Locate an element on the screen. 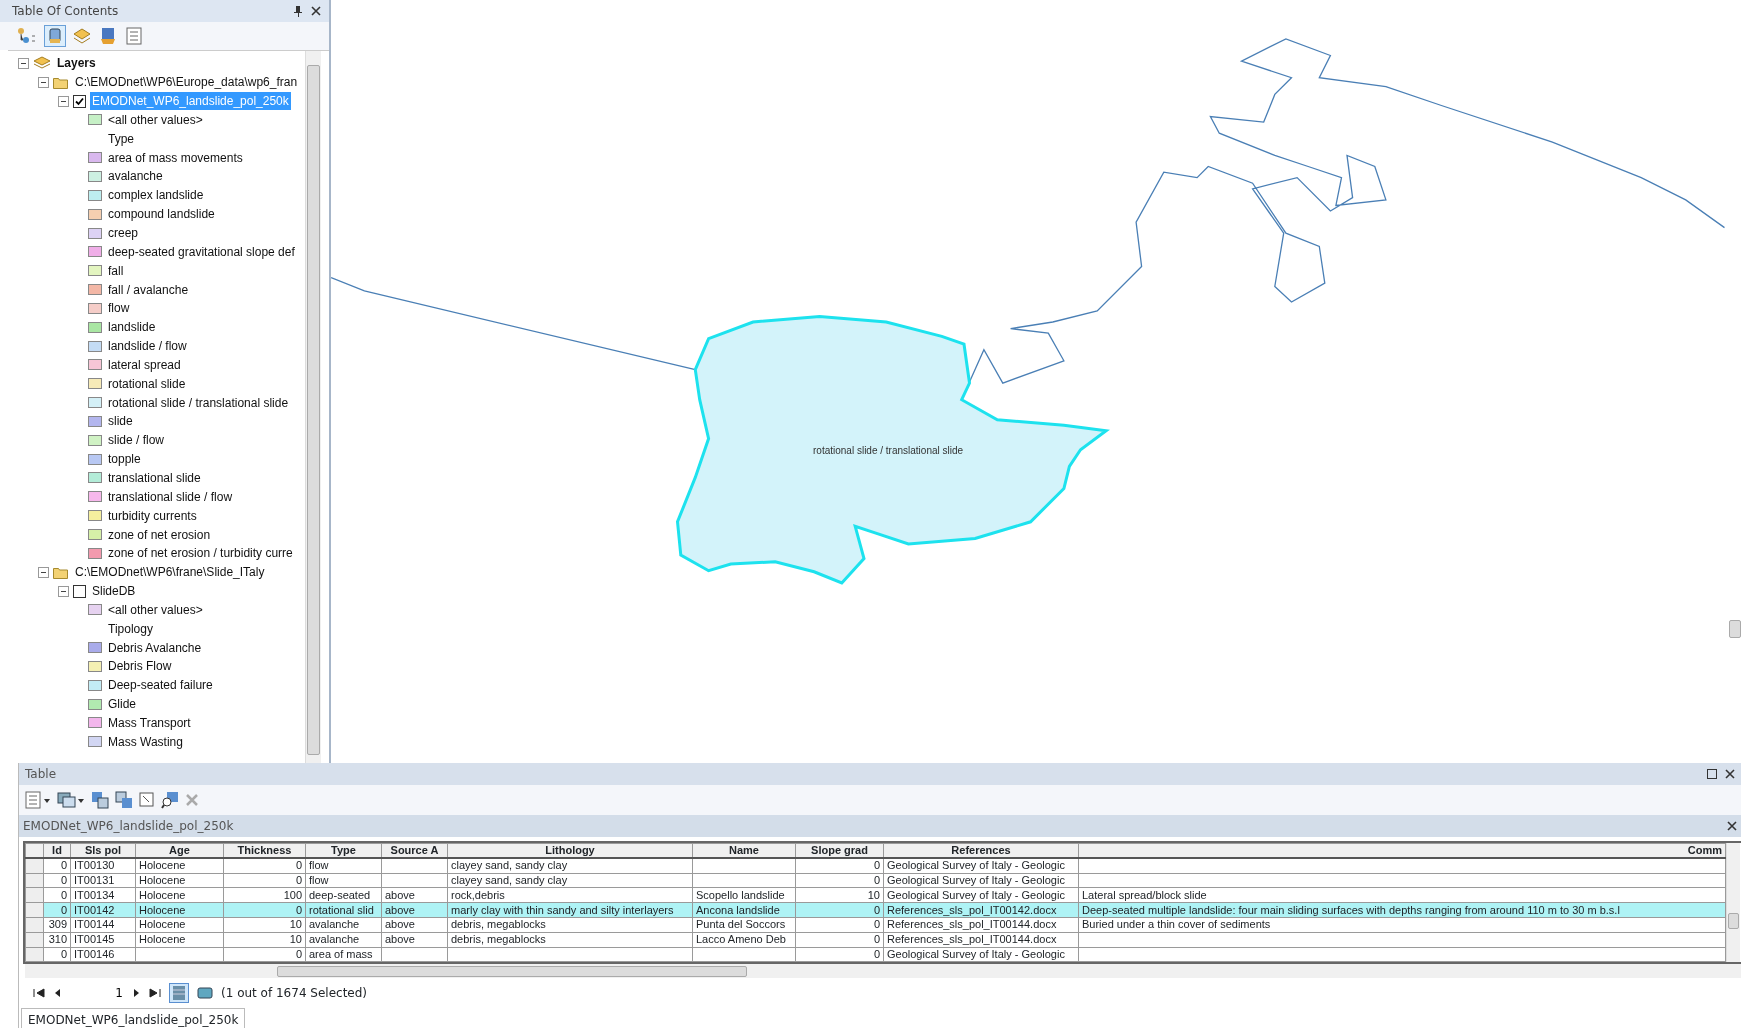 Image resolution: width=1741 pixels, height=1028 pixels. legend-label: Mass Transport is located at coordinates (149, 723).